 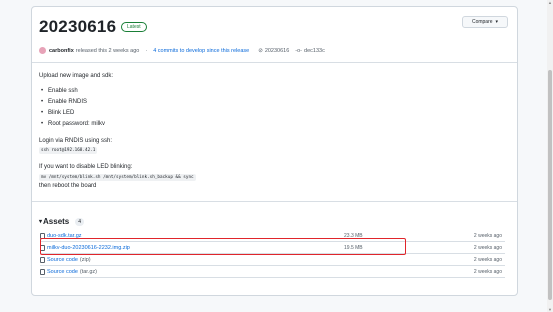 What do you see at coordinates (76, 76) in the screenshot?
I see `notes-intro: Upload new image and sdk:` at bounding box center [76, 76].